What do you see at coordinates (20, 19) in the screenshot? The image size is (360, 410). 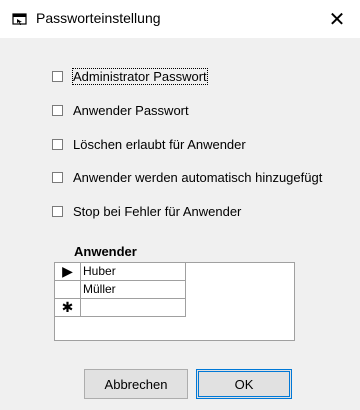 I see `window-icon` at bounding box center [20, 19].